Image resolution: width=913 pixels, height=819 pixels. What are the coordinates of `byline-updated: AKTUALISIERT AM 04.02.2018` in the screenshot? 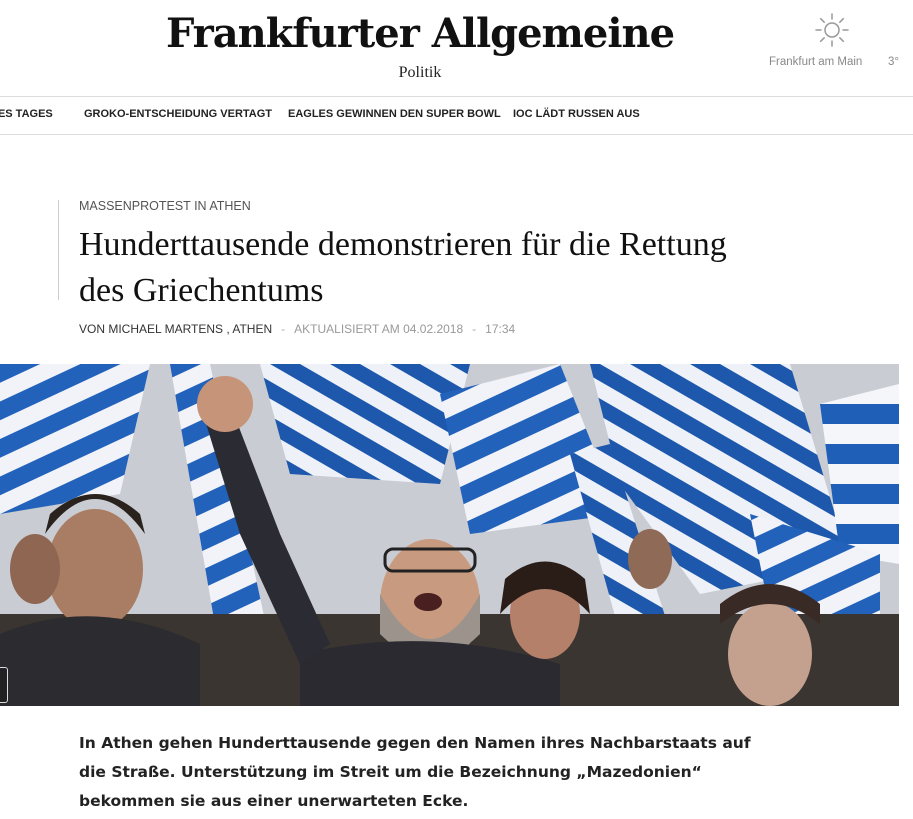 It's located at (379, 329).